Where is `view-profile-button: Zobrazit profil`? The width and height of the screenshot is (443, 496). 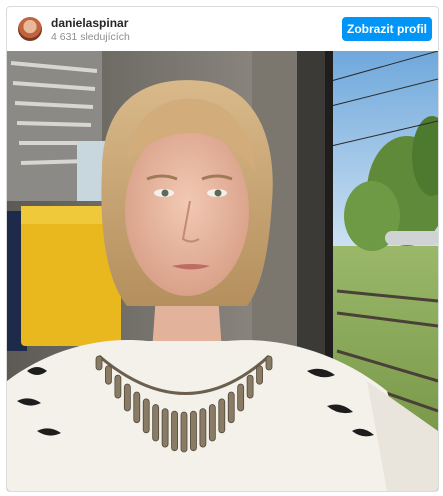
view-profile-button: Zobrazit profil is located at coordinates (387, 29).